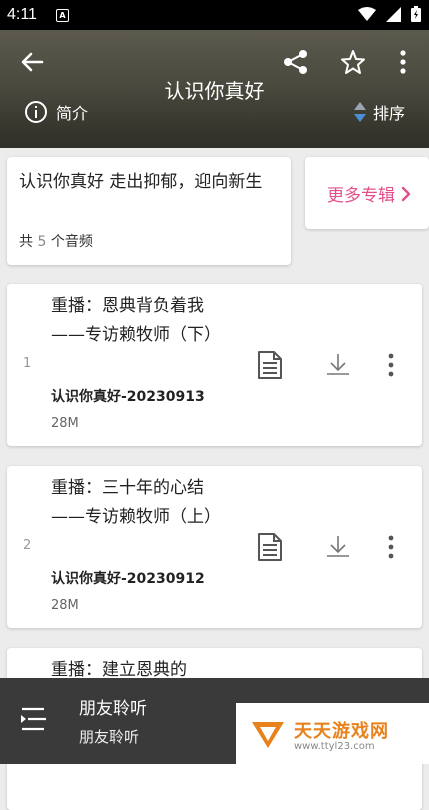  I want to click on album-count-suffix: 个音频, so click(71, 242).